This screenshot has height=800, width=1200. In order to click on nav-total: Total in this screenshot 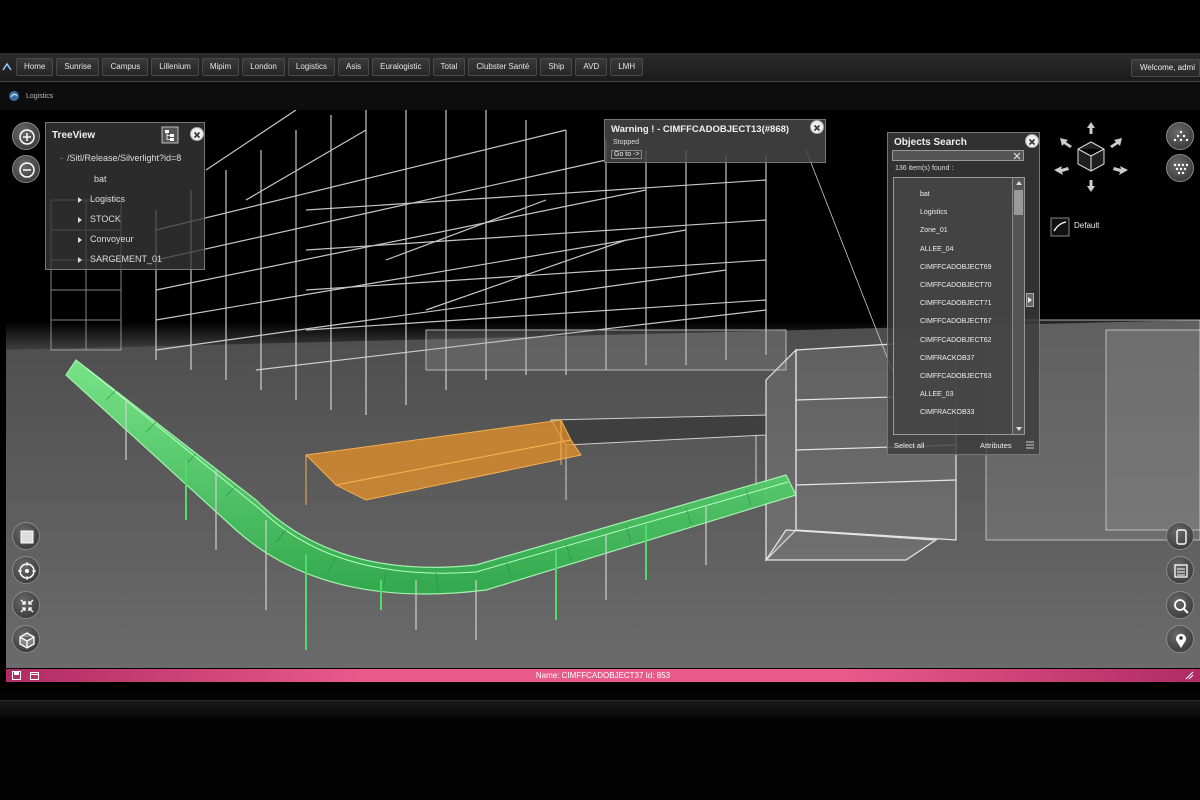, I will do `click(449, 67)`.